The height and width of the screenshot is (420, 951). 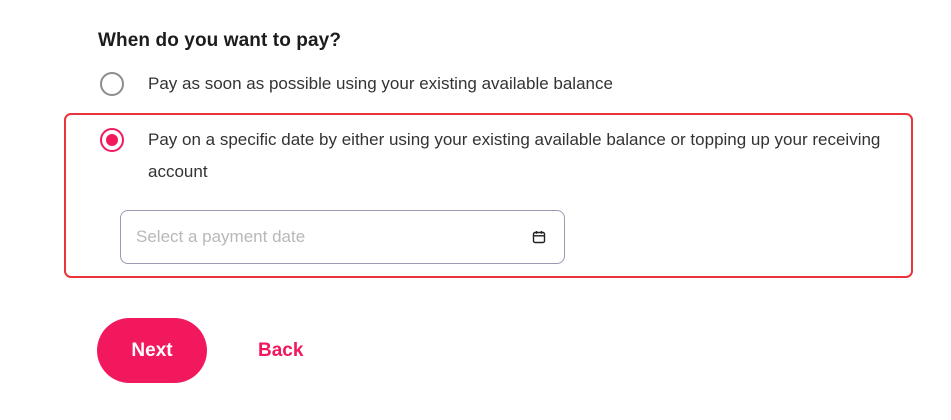 What do you see at coordinates (318, 237) in the screenshot?
I see `payment-date-input` at bounding box center [318, 237].